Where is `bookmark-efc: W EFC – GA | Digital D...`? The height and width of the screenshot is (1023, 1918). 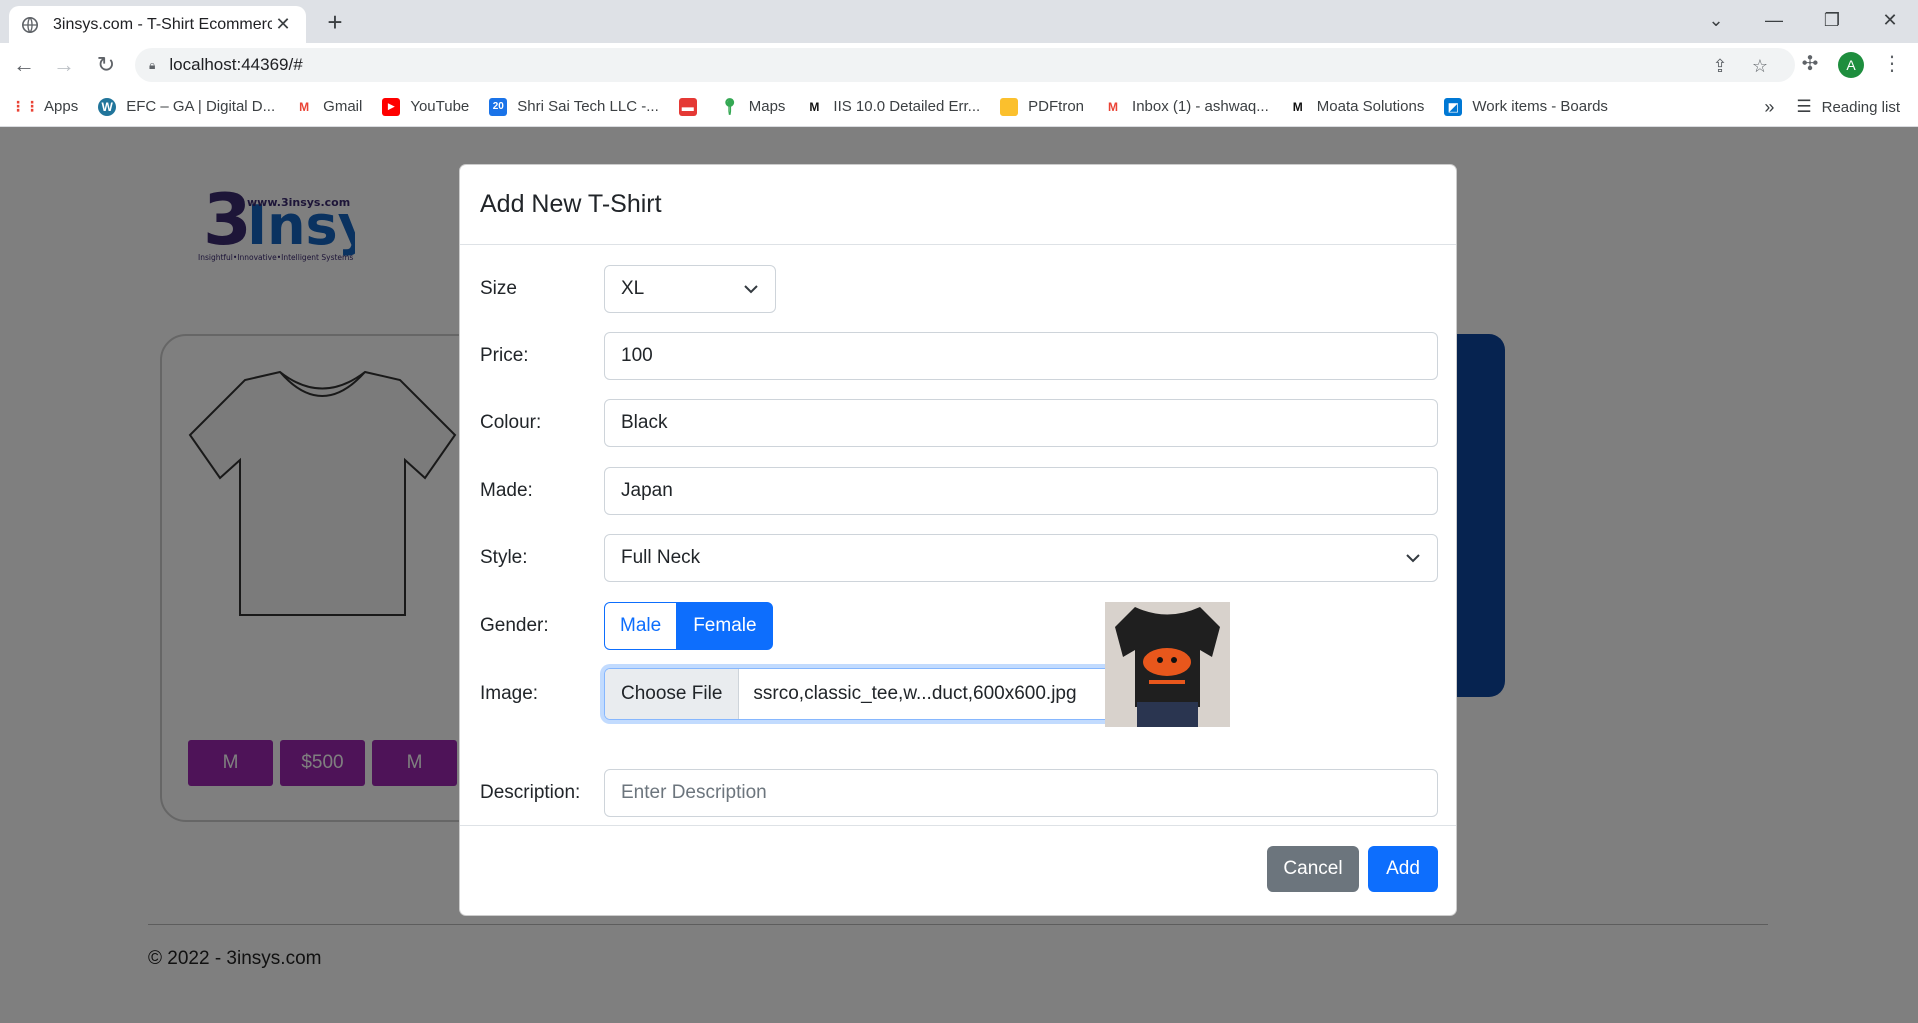
bookmark-efc: W EFC – GA | Digital D... is located at coordinates (186, 106).